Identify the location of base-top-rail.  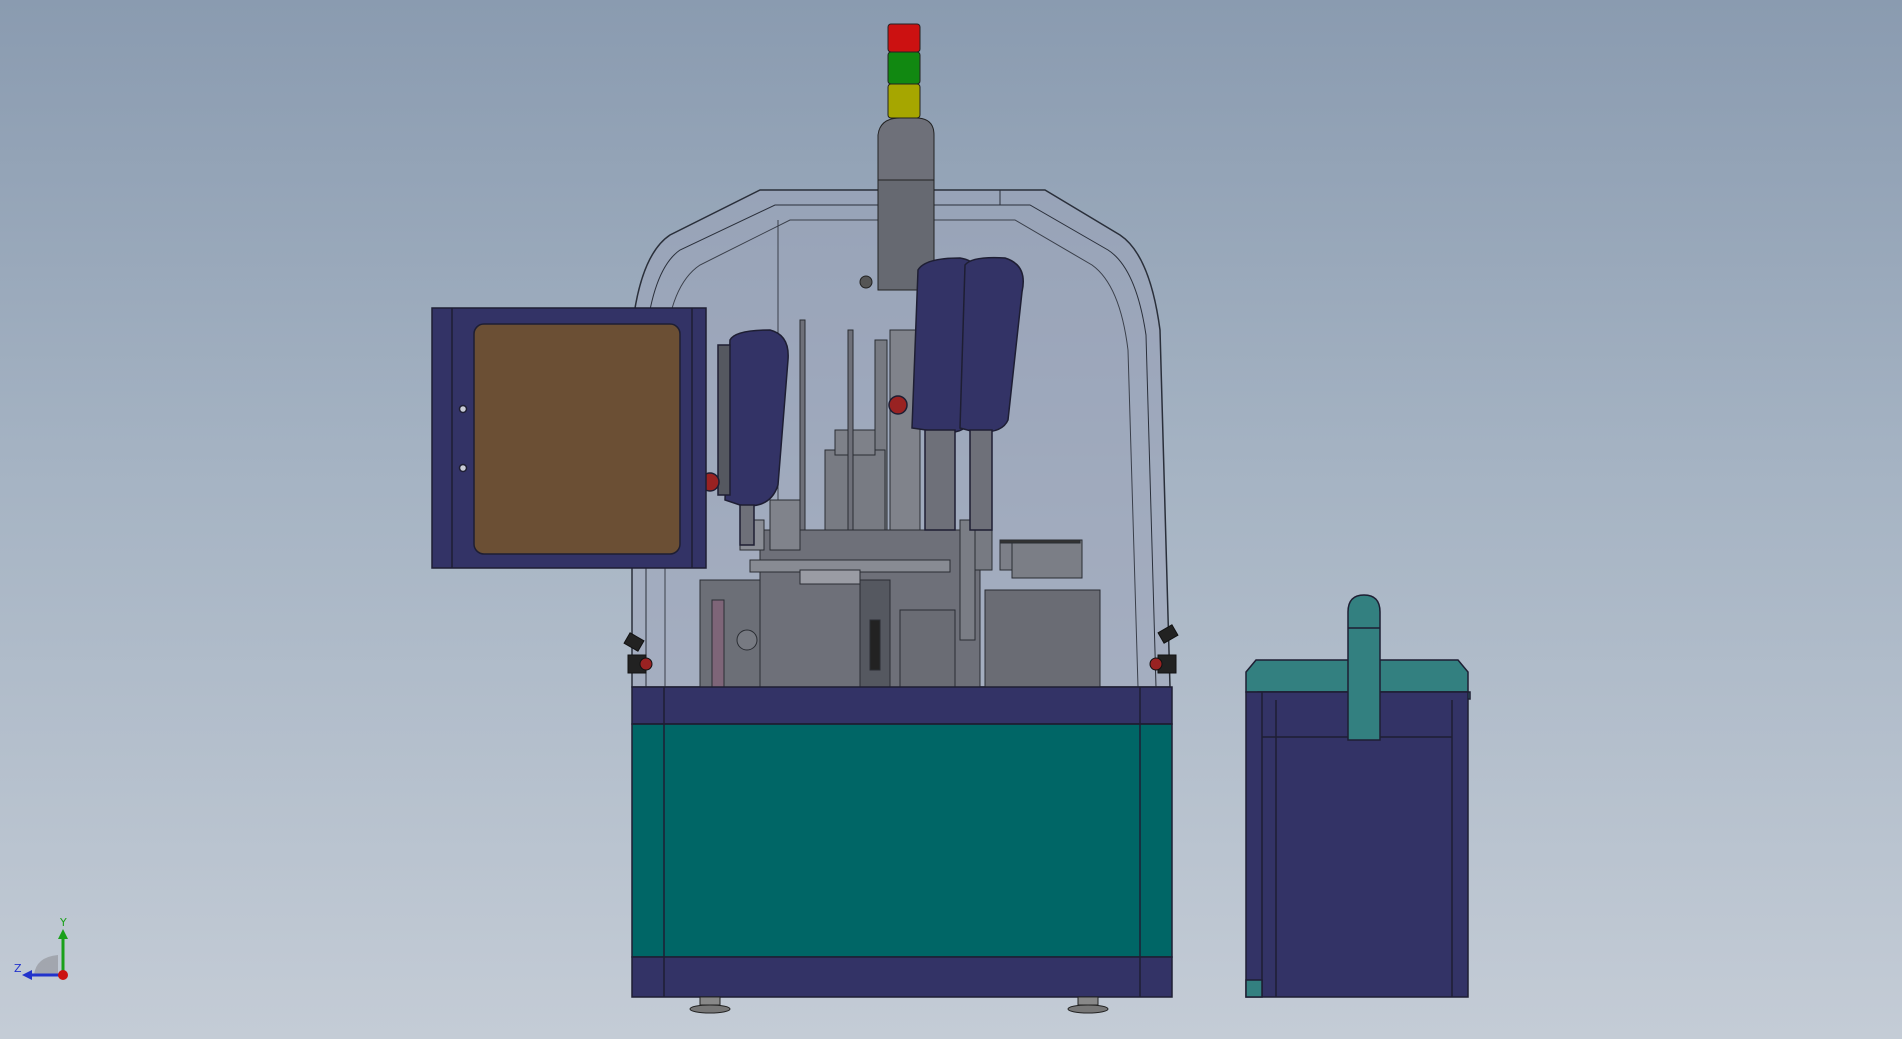
(902, 705).